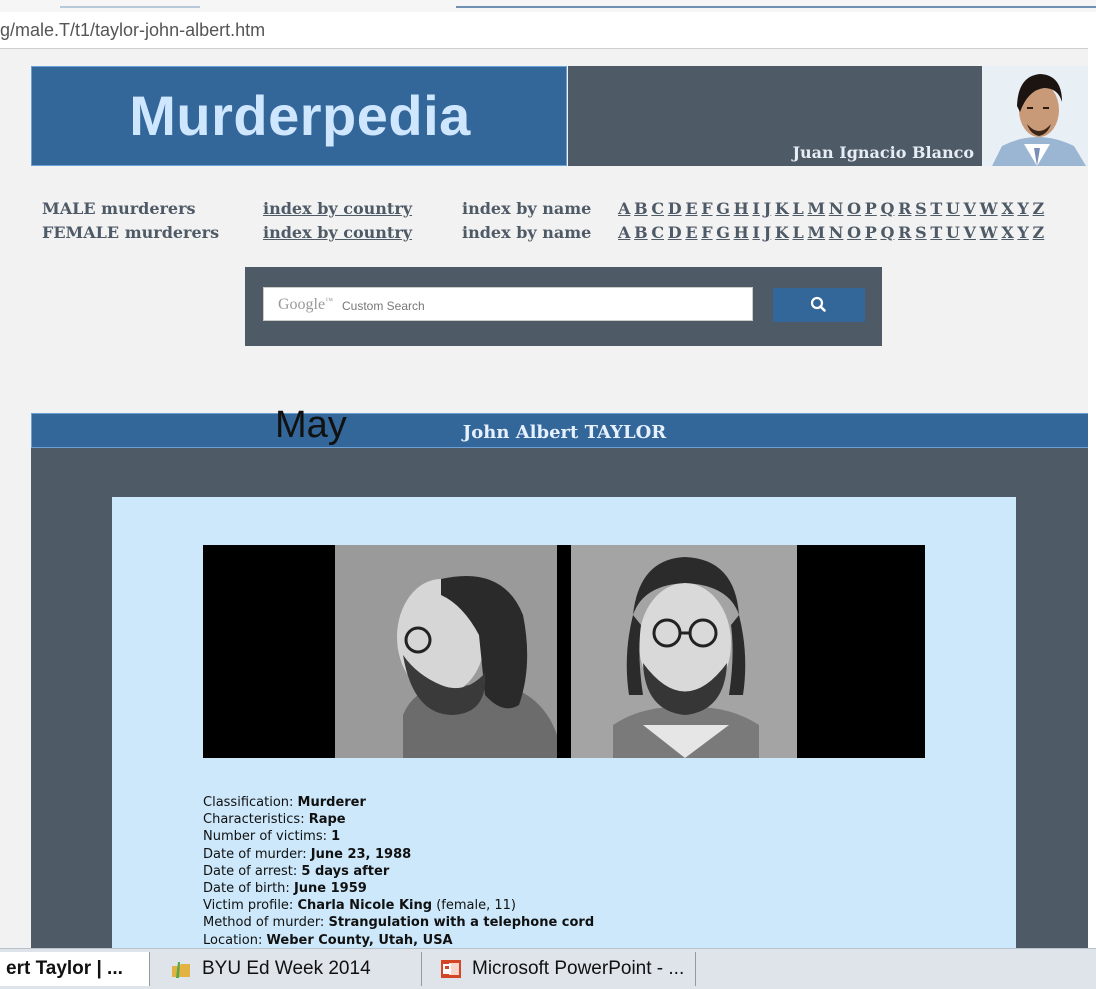 This screenshot has width=1096, height=989. I want to click on site-header: Murderpedia Juan Ignacio Blanco, so click(563, 116).